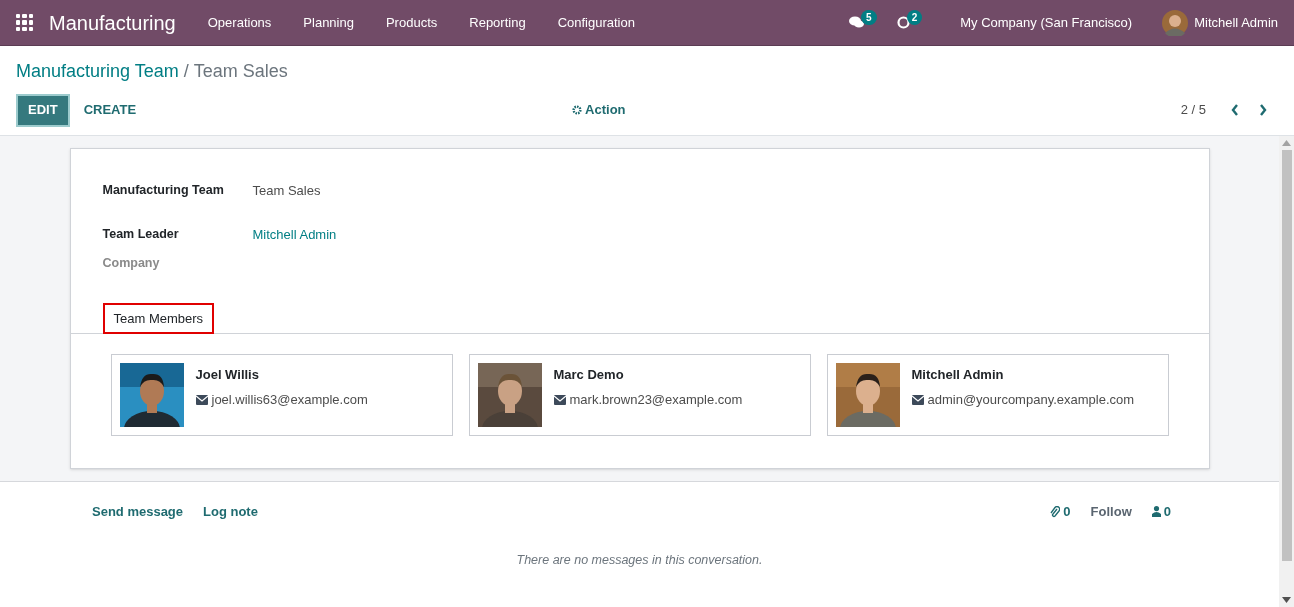 The width and height of the screenshot is (1294, 607). Describe the element at coordinates (163, 191) in the screenshot. I see `field-label: Manufacturing Team` at that location.